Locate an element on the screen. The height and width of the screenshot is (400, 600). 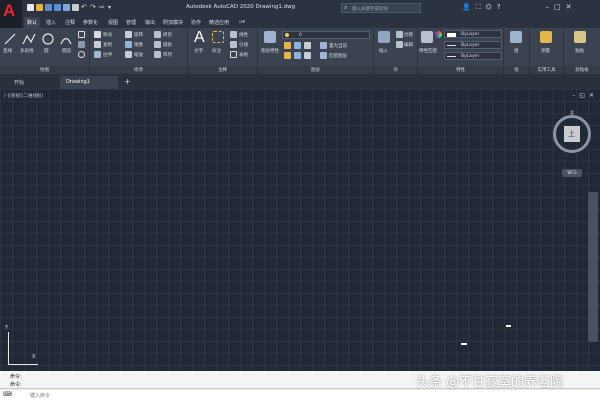
rotate-icon is located at coordinates (128, 34).